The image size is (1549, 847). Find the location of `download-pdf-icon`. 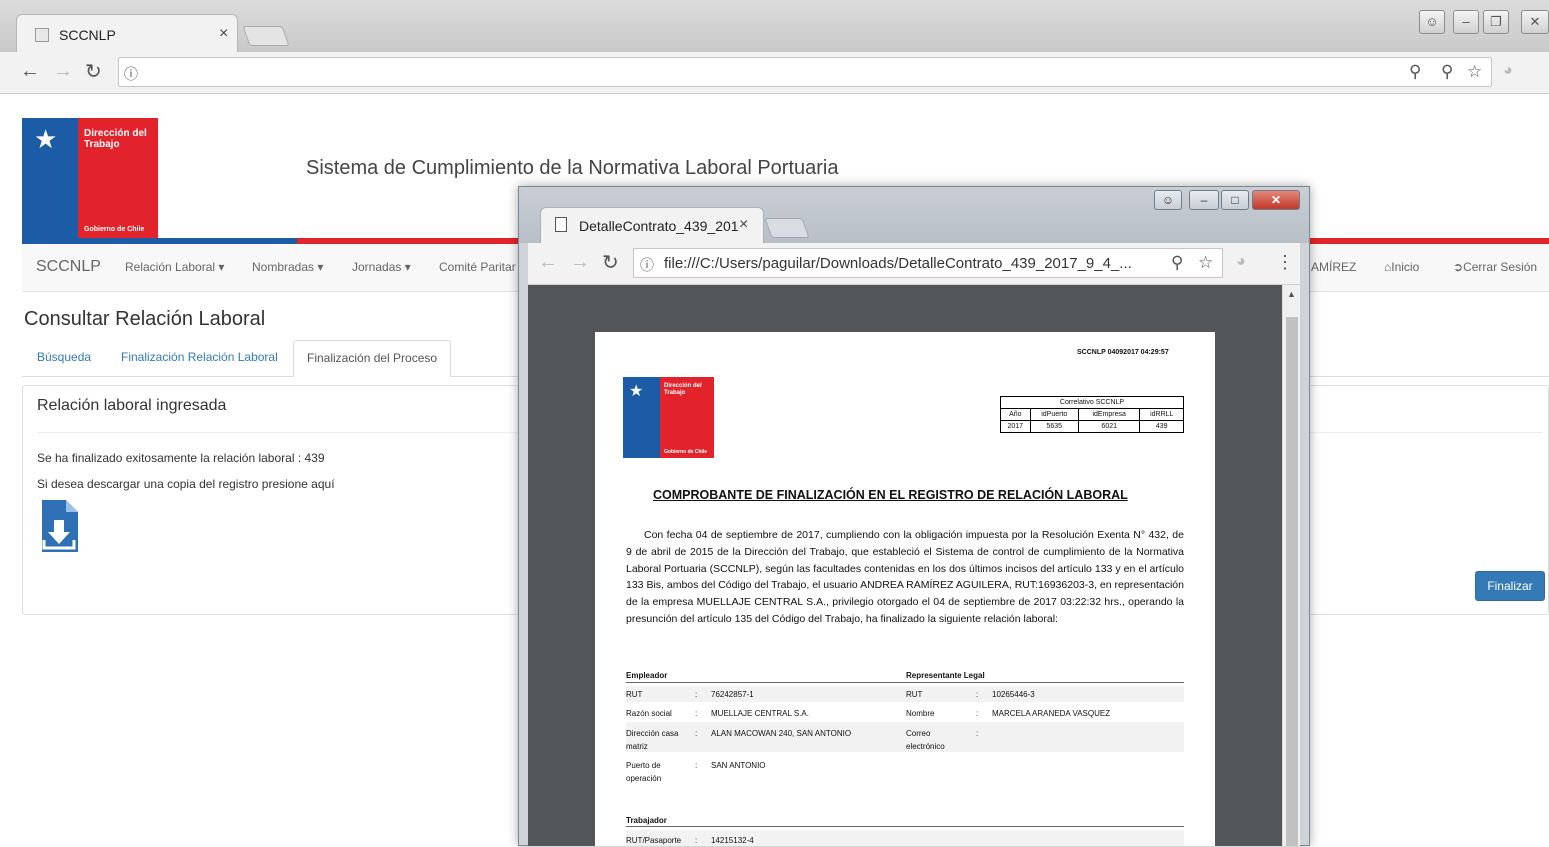

download-pdf-icon is located at coordinates (60, 526).